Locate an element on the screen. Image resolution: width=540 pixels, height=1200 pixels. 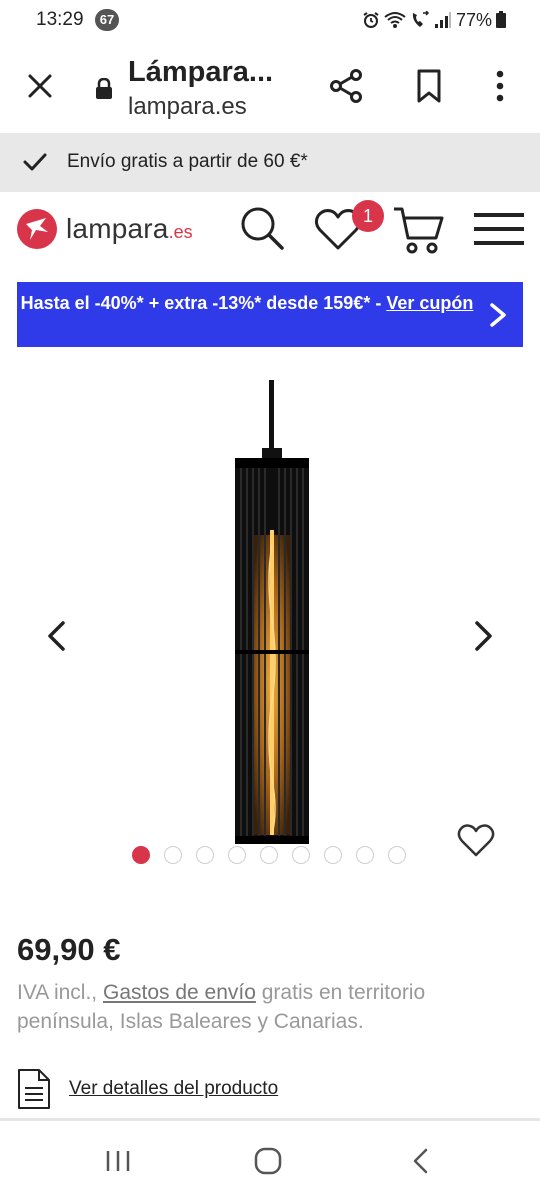
promo-coupon-link: Ver cupón is located at coordinates (429, 303).